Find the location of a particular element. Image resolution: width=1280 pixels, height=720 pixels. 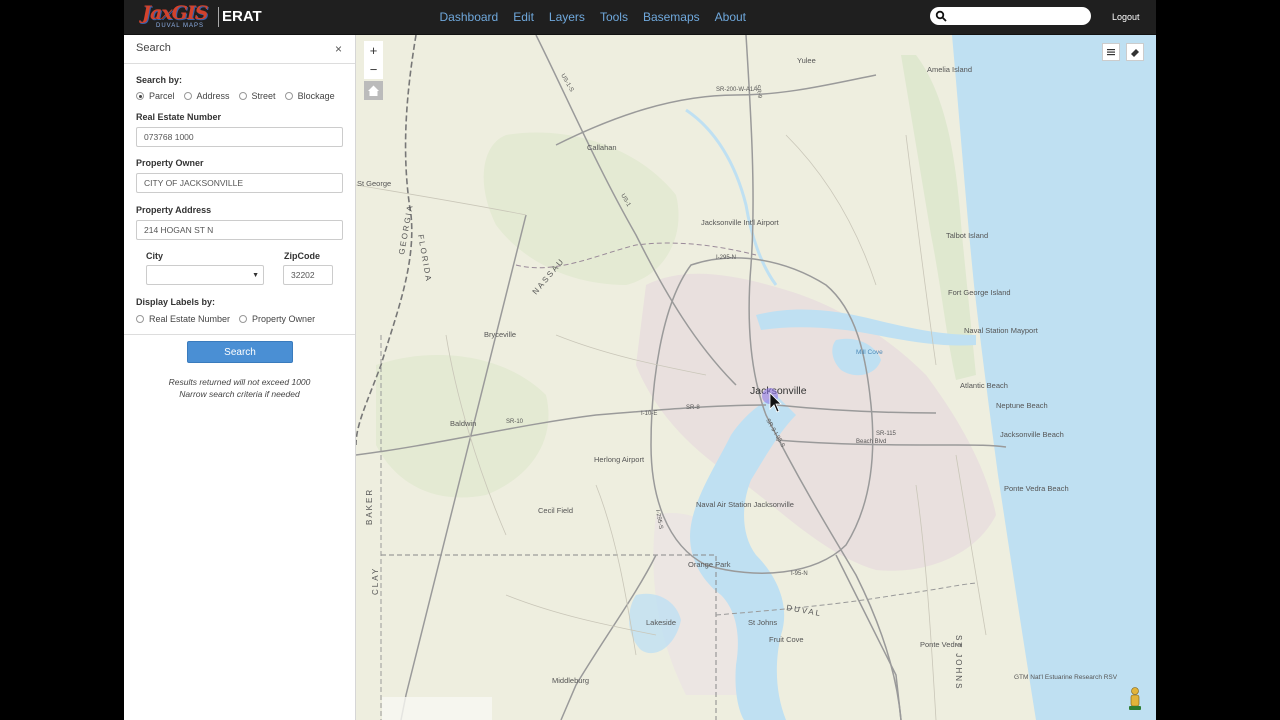

radio-parcel: Parcel is located at coordinates (155, 96).